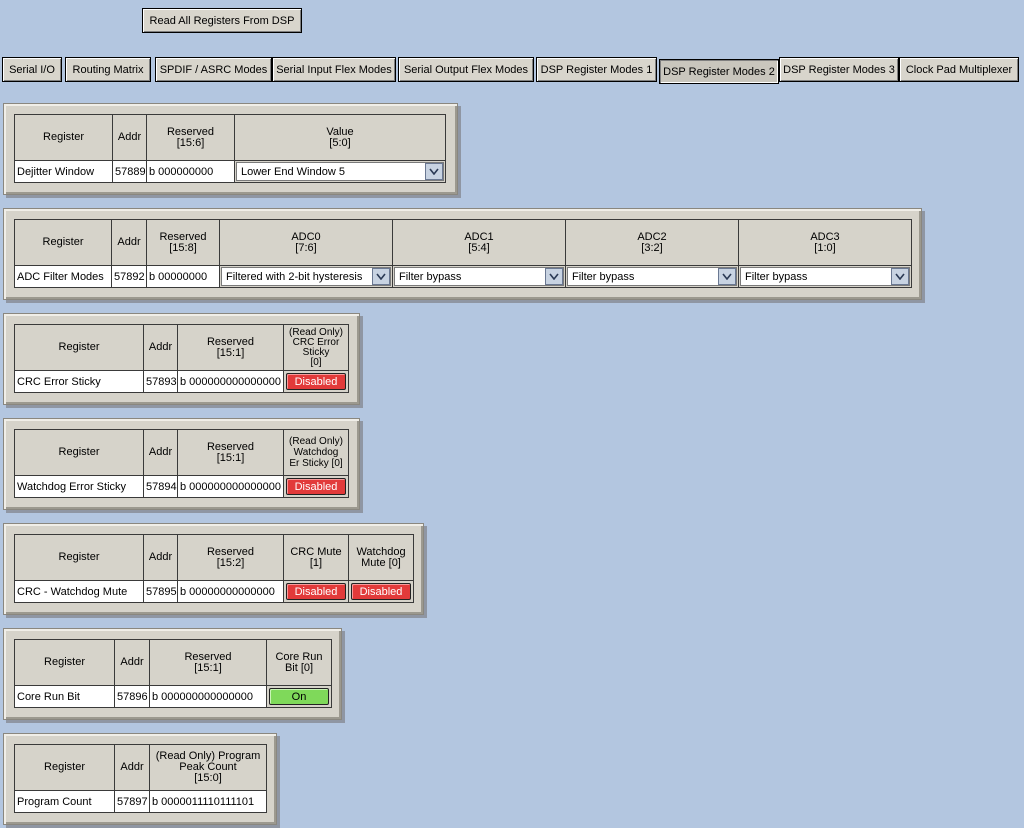  I want to click on adc1-select: Filter bypass, so click(479, 276).